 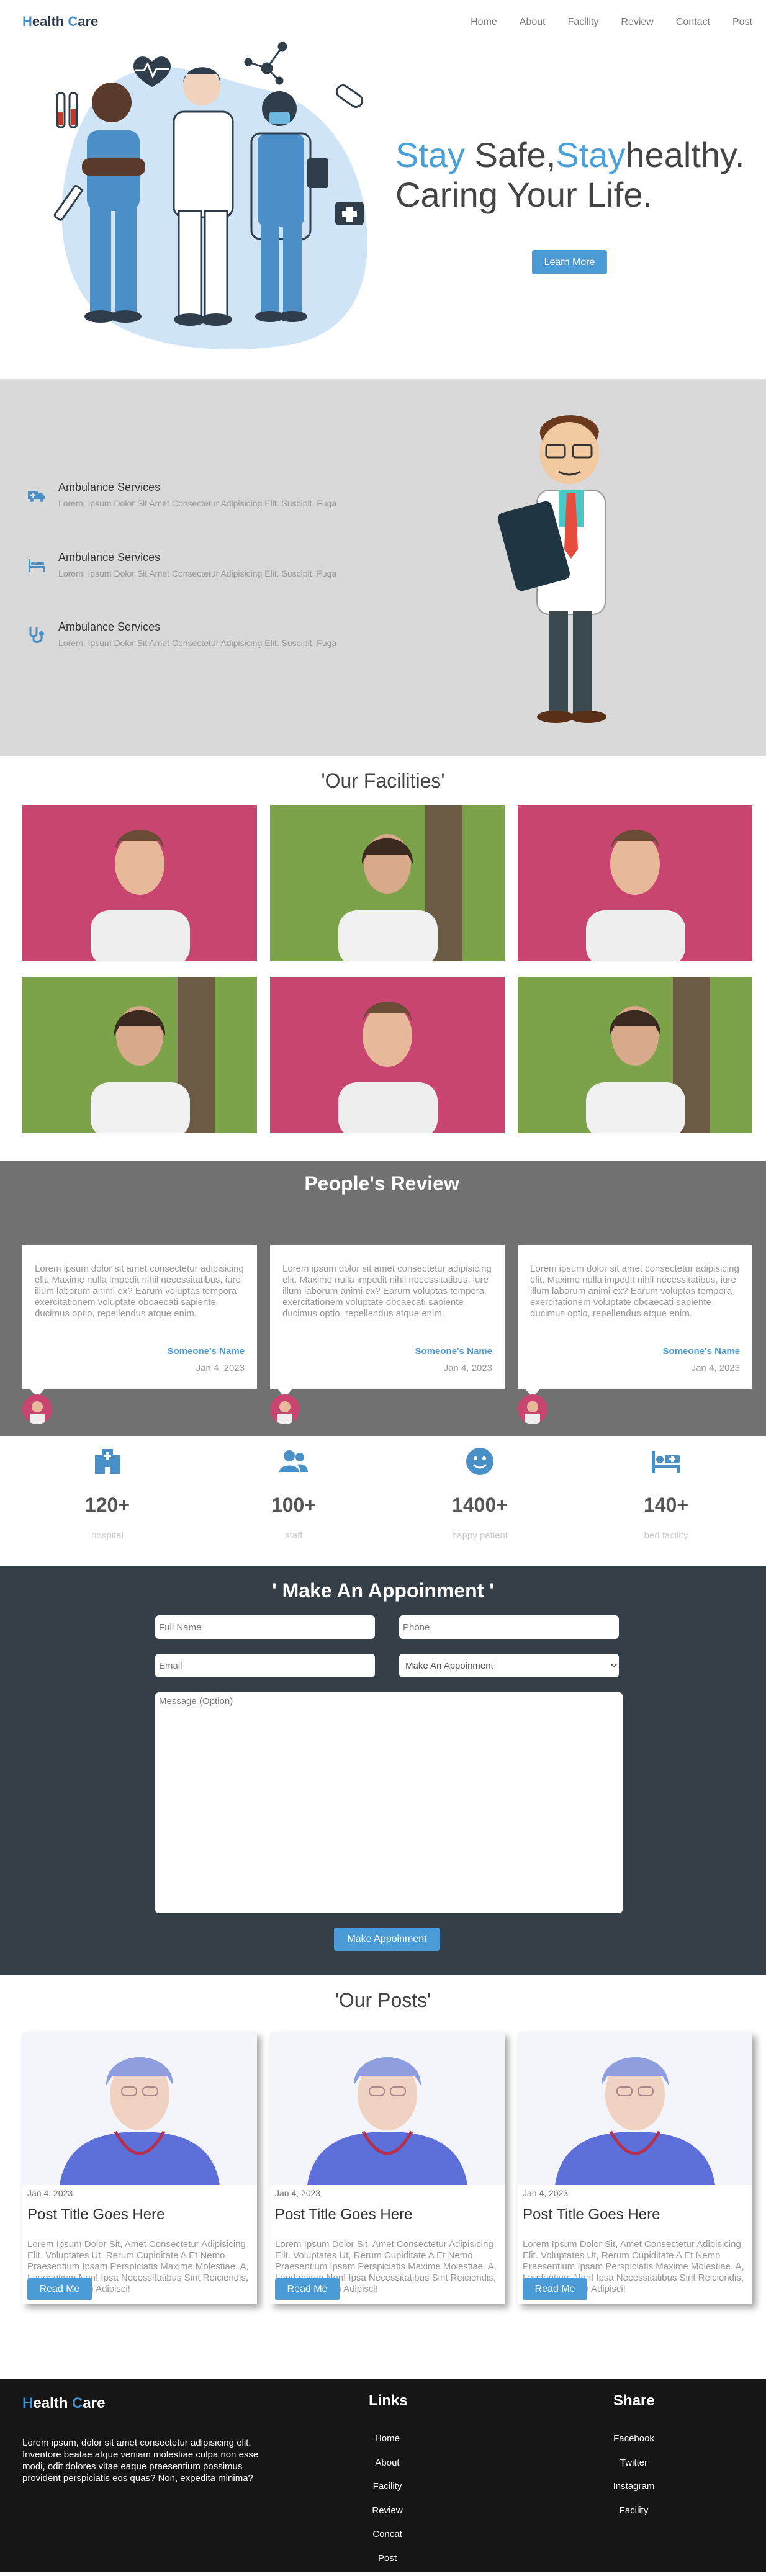 What do you see at coordinates (685, 154) in the screenshot?
I see `hero-word-healthy: healthy.` at bounding box center [685, 154].